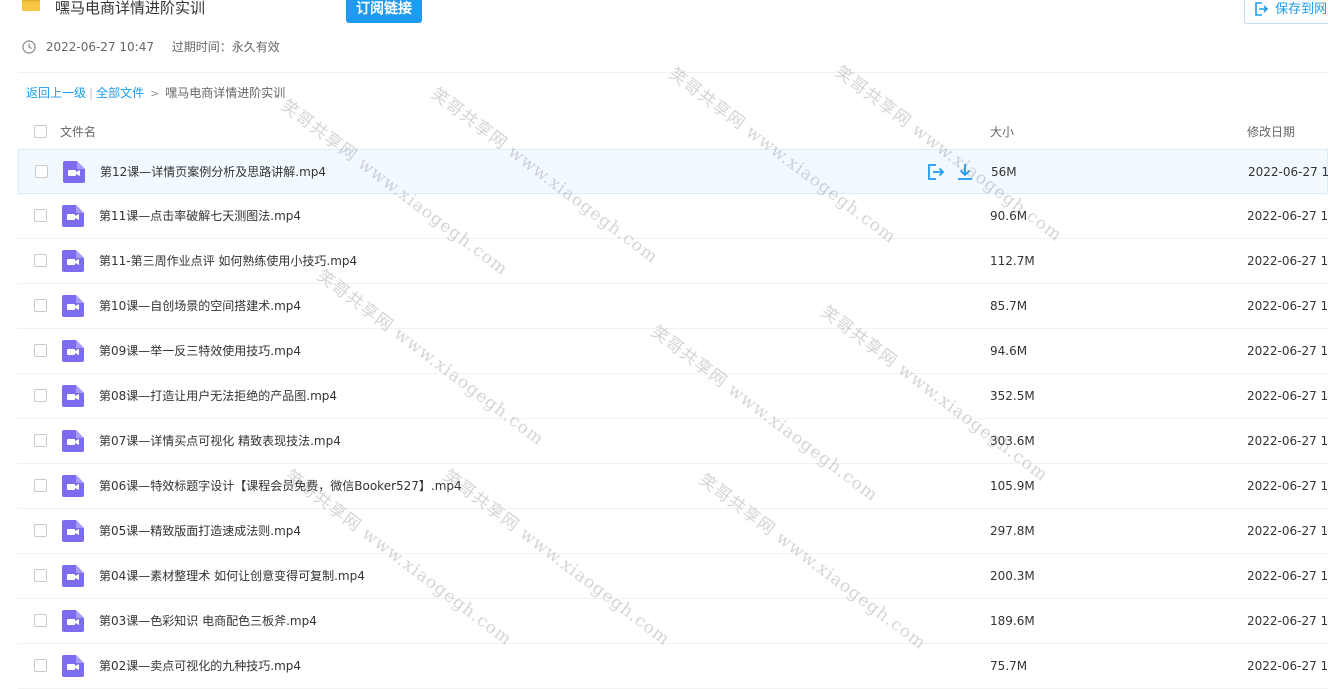 The width and height of the screenshot is (1328, 689). Describe the element at coordinates (1009, 351) in the screenshot. I see `file-size: 94.6M` at that location.